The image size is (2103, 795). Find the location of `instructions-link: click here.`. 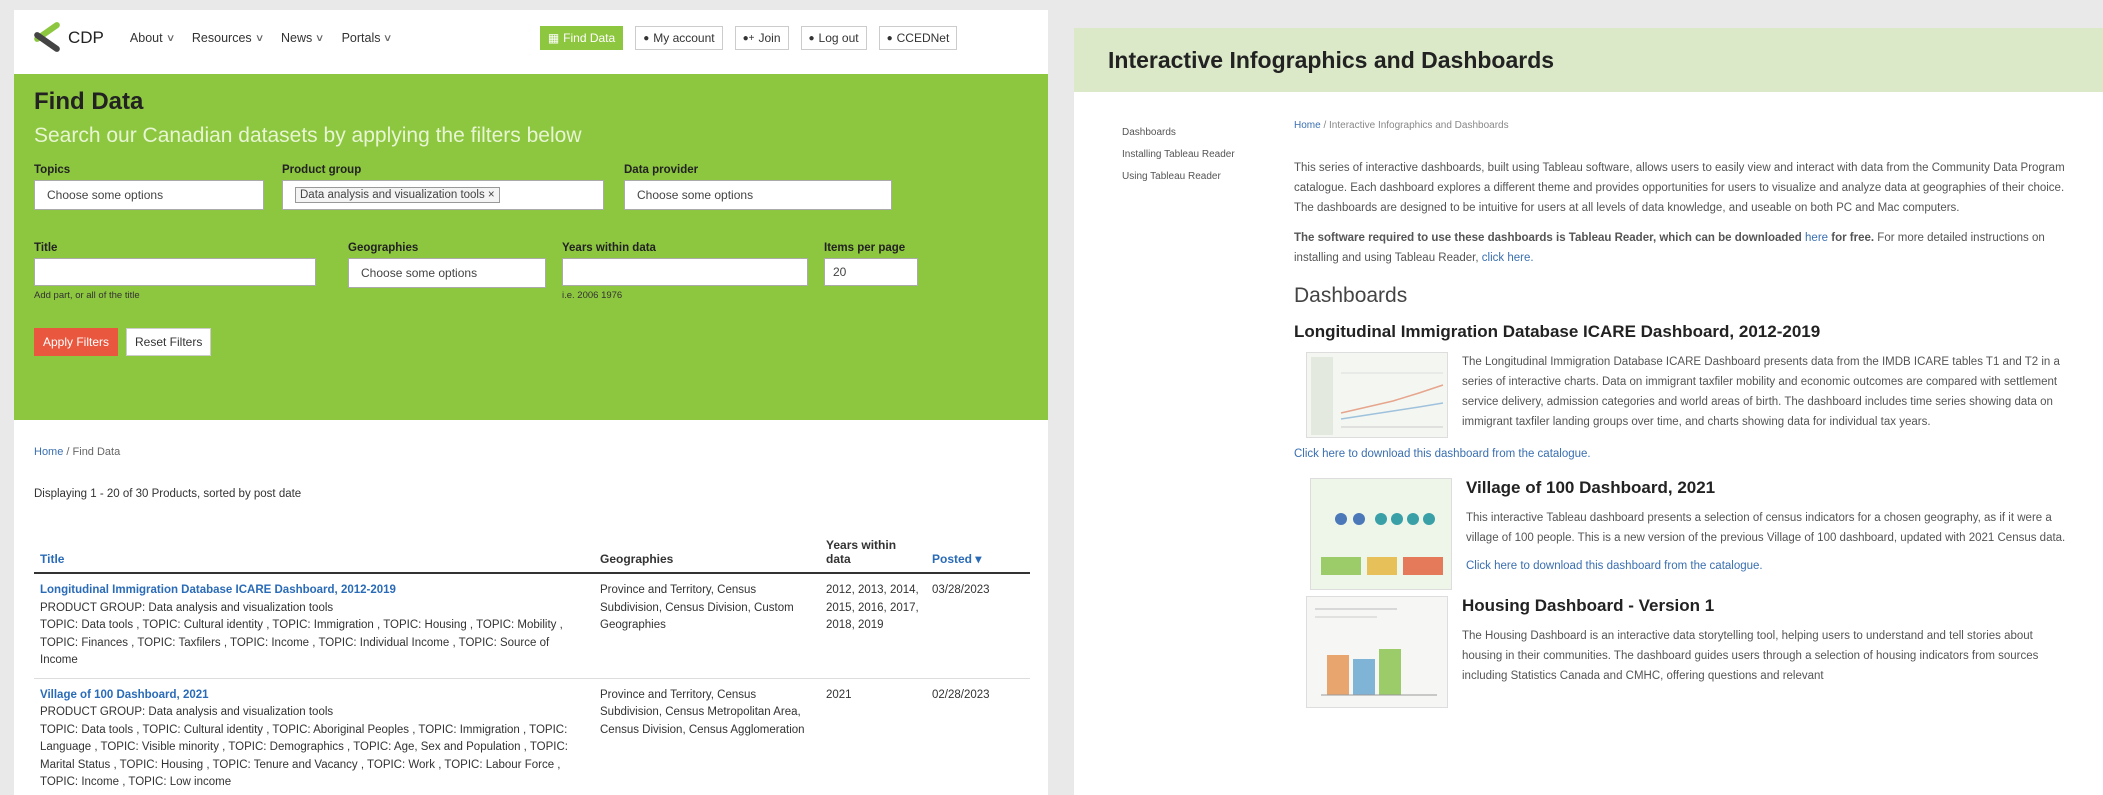

instructions-link: click here. is located at coordinates (1508, 258).